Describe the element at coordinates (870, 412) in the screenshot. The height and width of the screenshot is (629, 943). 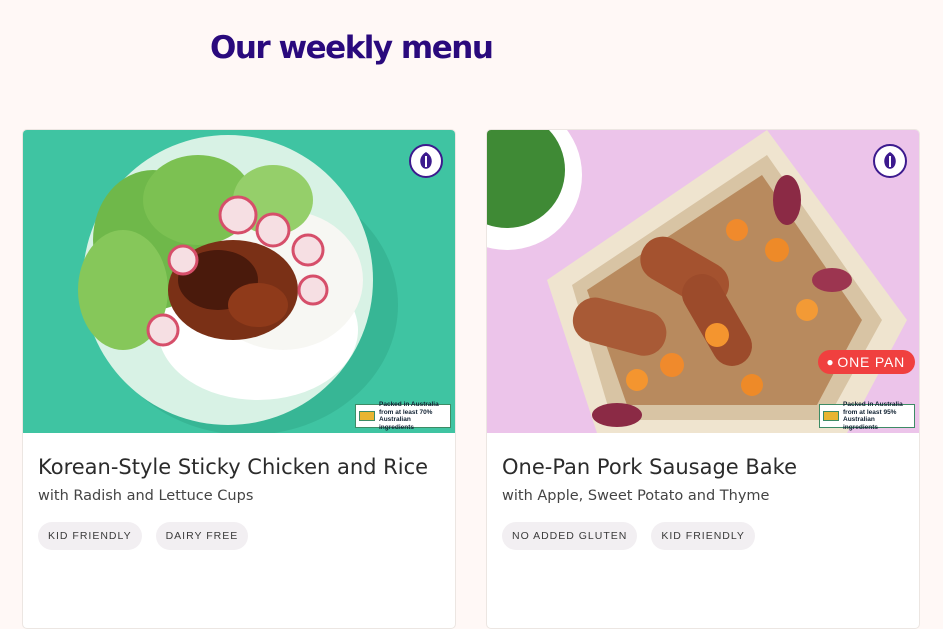
I see `packed-line: from at least 95%` at that location.